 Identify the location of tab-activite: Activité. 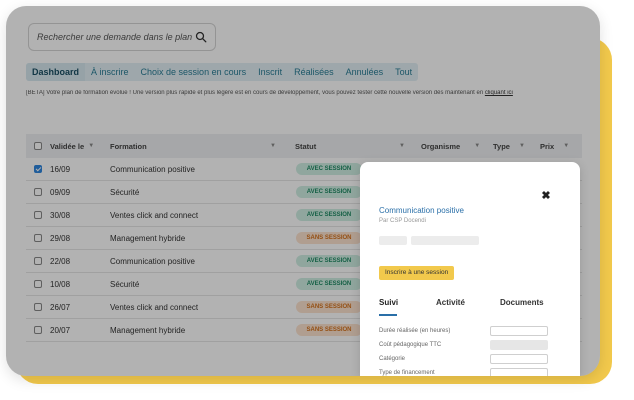
(450, 302).